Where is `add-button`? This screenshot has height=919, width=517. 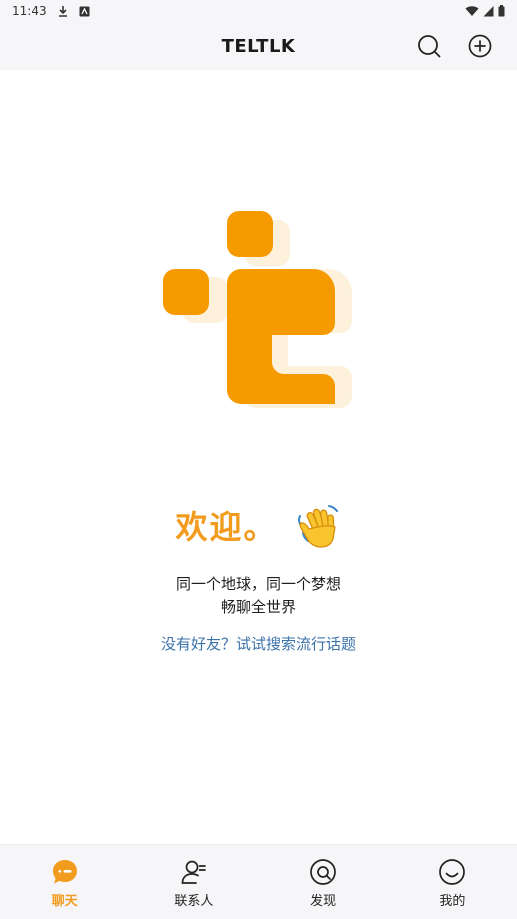 add-button is located at coordinates (480, 46).